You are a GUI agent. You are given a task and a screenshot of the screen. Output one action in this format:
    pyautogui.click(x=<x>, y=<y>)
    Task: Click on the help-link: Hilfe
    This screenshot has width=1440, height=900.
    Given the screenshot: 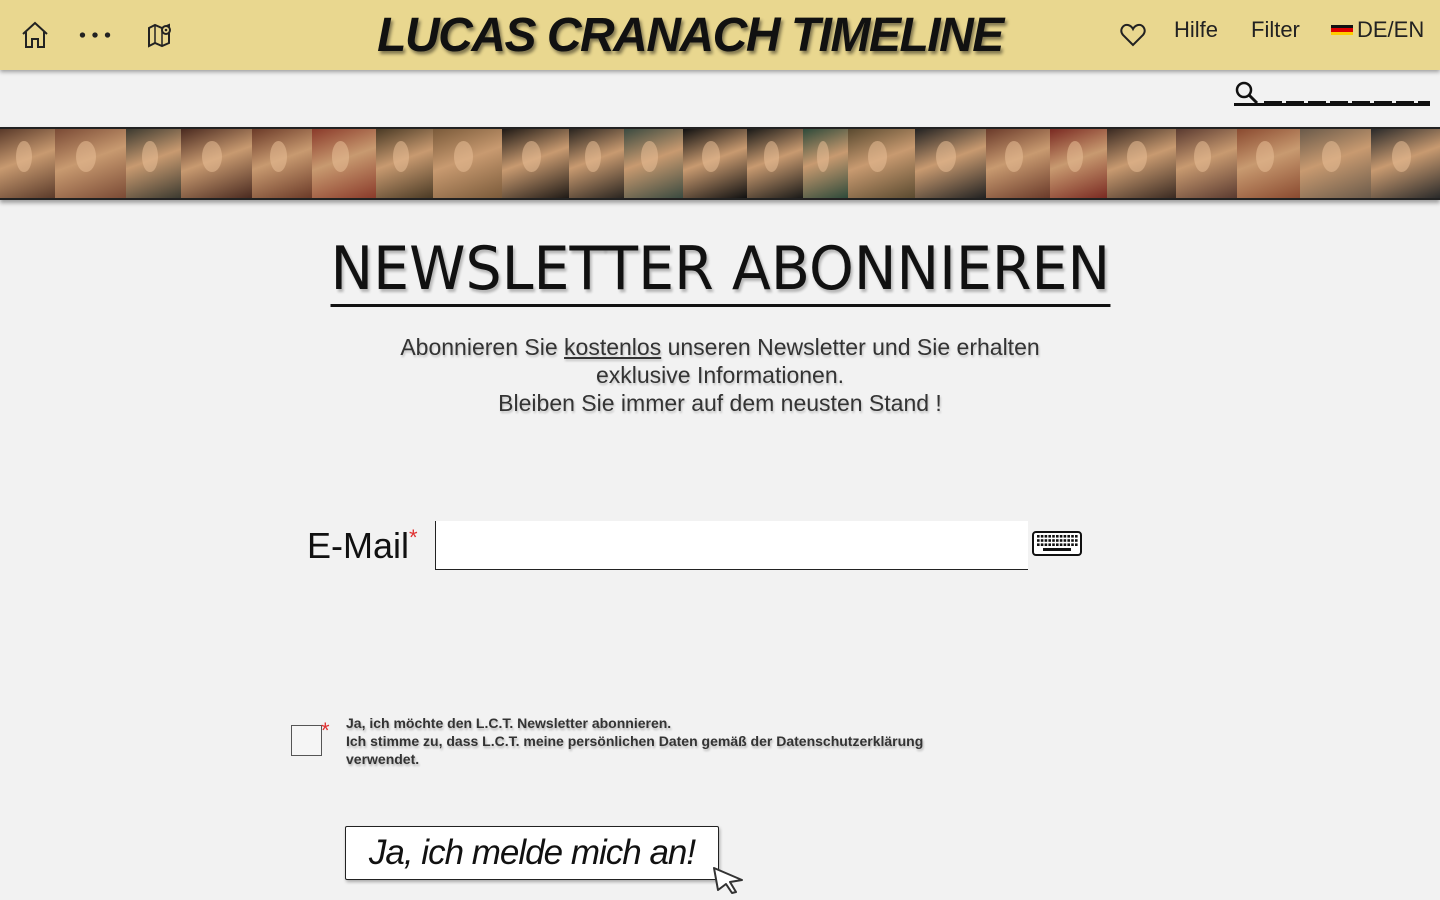 What is the action you would take?
    pyautogui.click(x=1196, y=30)
    